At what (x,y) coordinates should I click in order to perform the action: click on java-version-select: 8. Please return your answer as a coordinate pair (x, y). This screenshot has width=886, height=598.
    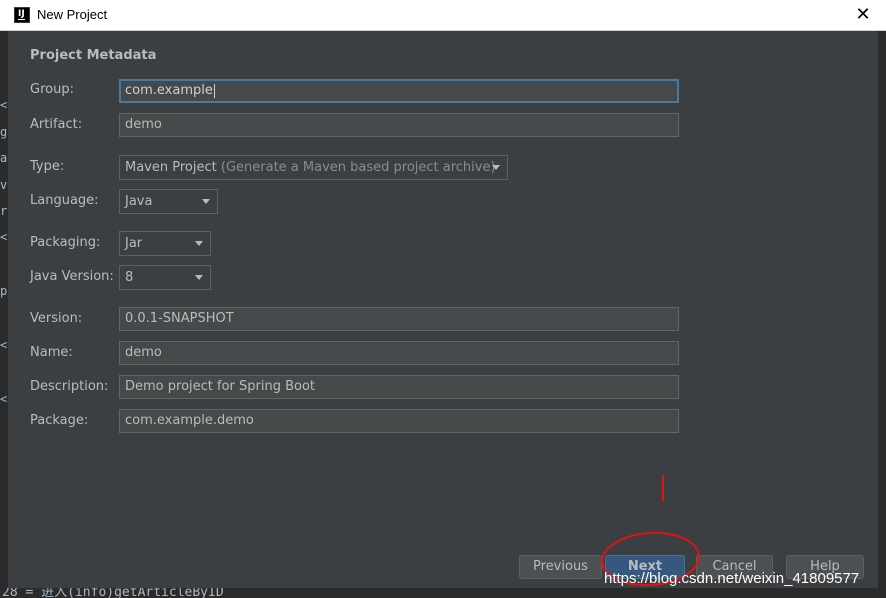
    Looking at the image, I should click on (165, 277).